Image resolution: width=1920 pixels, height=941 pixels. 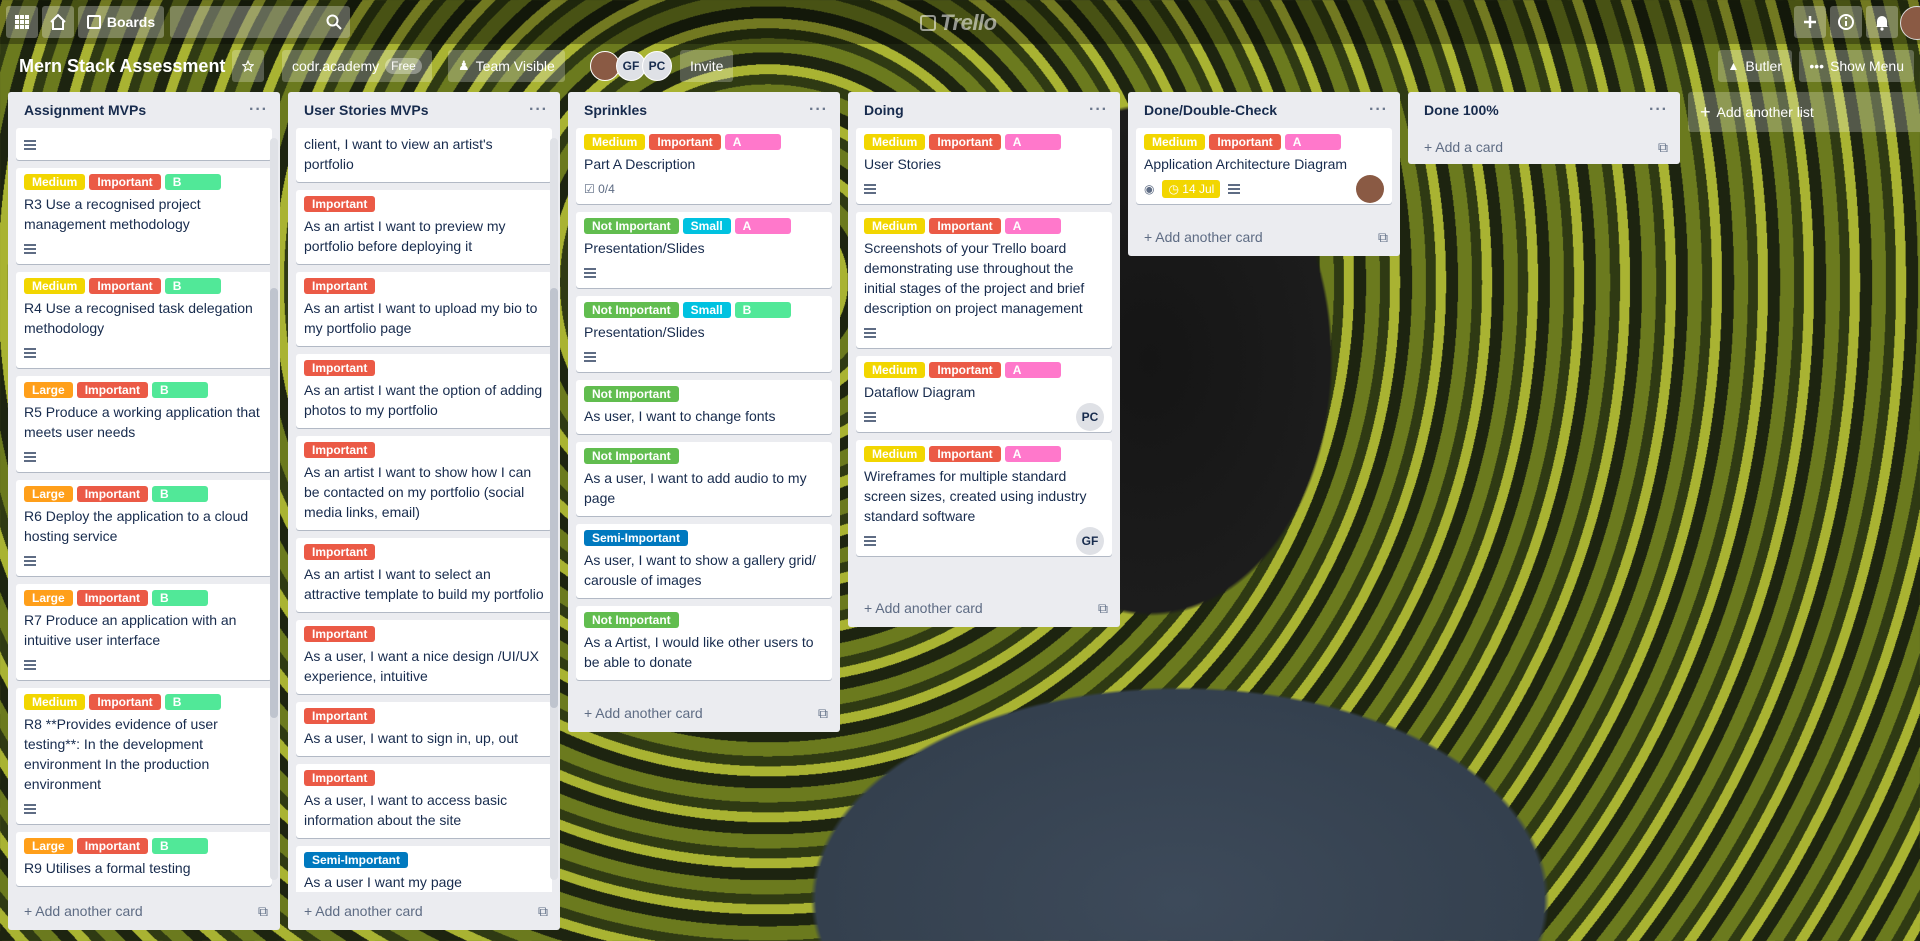 What do you see at coordinates (122, 66) in the screenshot?
I see `board-title: Mern Stack Assessment` at bounding box center [122, 66].